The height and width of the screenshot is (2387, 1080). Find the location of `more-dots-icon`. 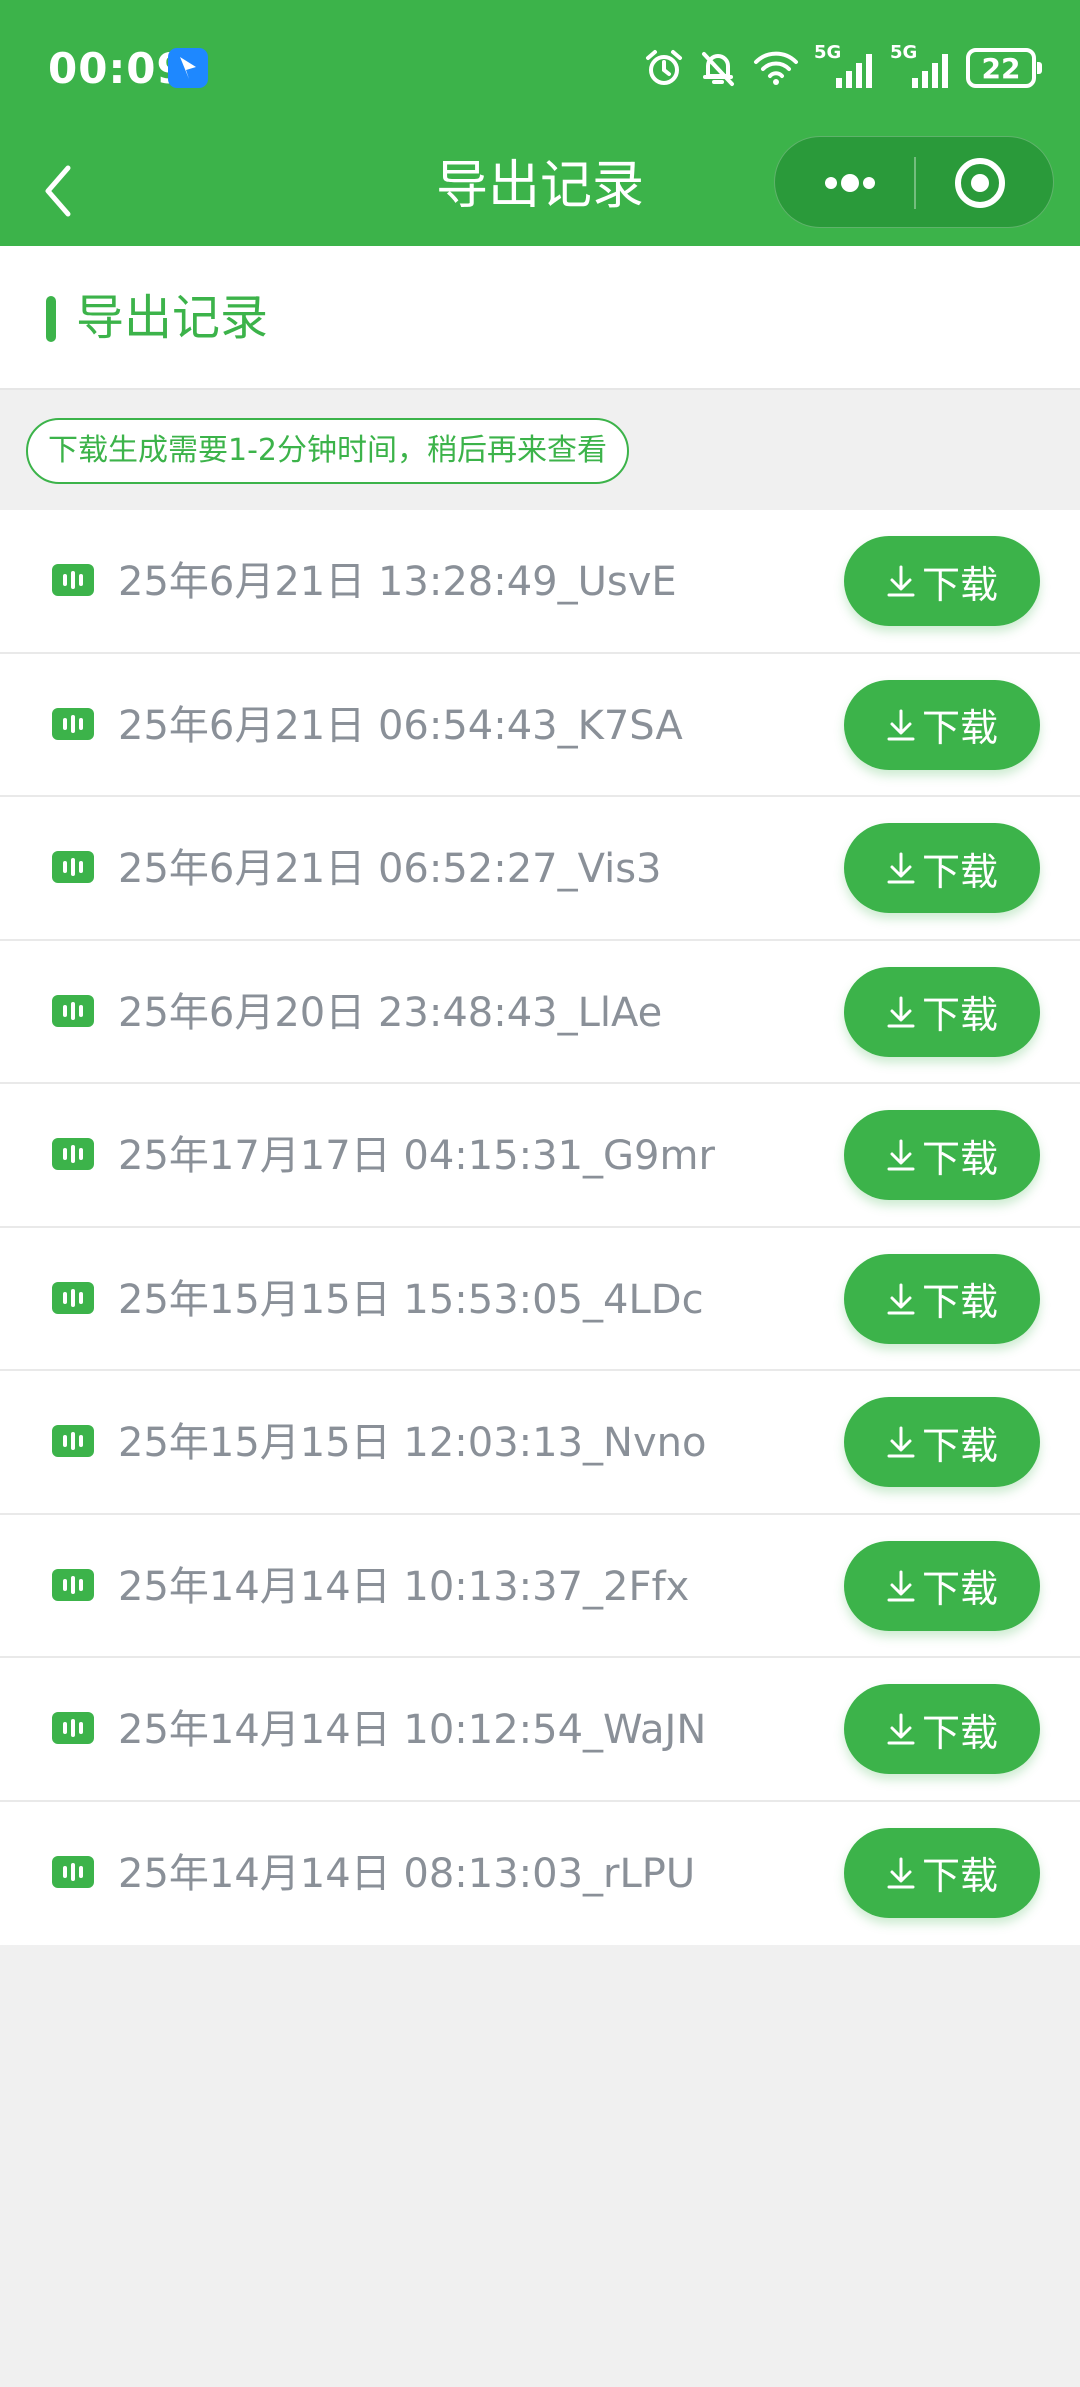

more-dots-icon is located at coordinates (850, 183).